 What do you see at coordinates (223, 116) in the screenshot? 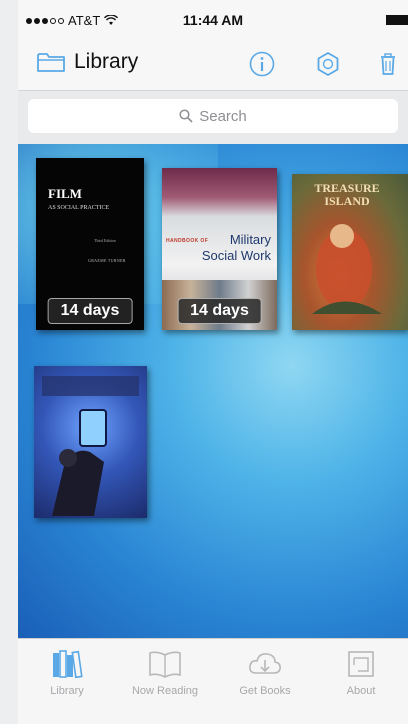
I see `search-placeholder: Search` at bounding box center [223, 116].